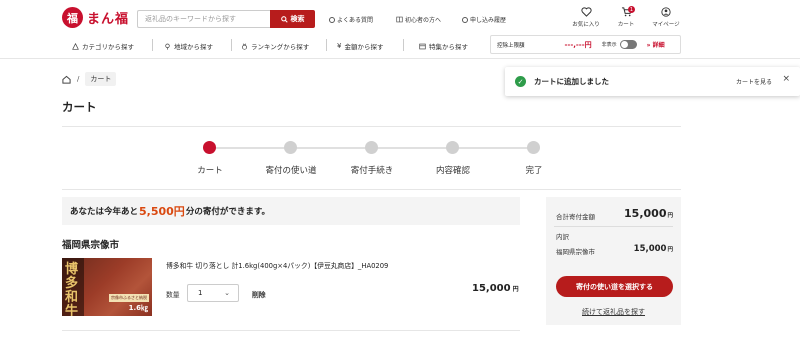  I want to click on beginners-link-label: 初心者の方へ, so click(423, 20).